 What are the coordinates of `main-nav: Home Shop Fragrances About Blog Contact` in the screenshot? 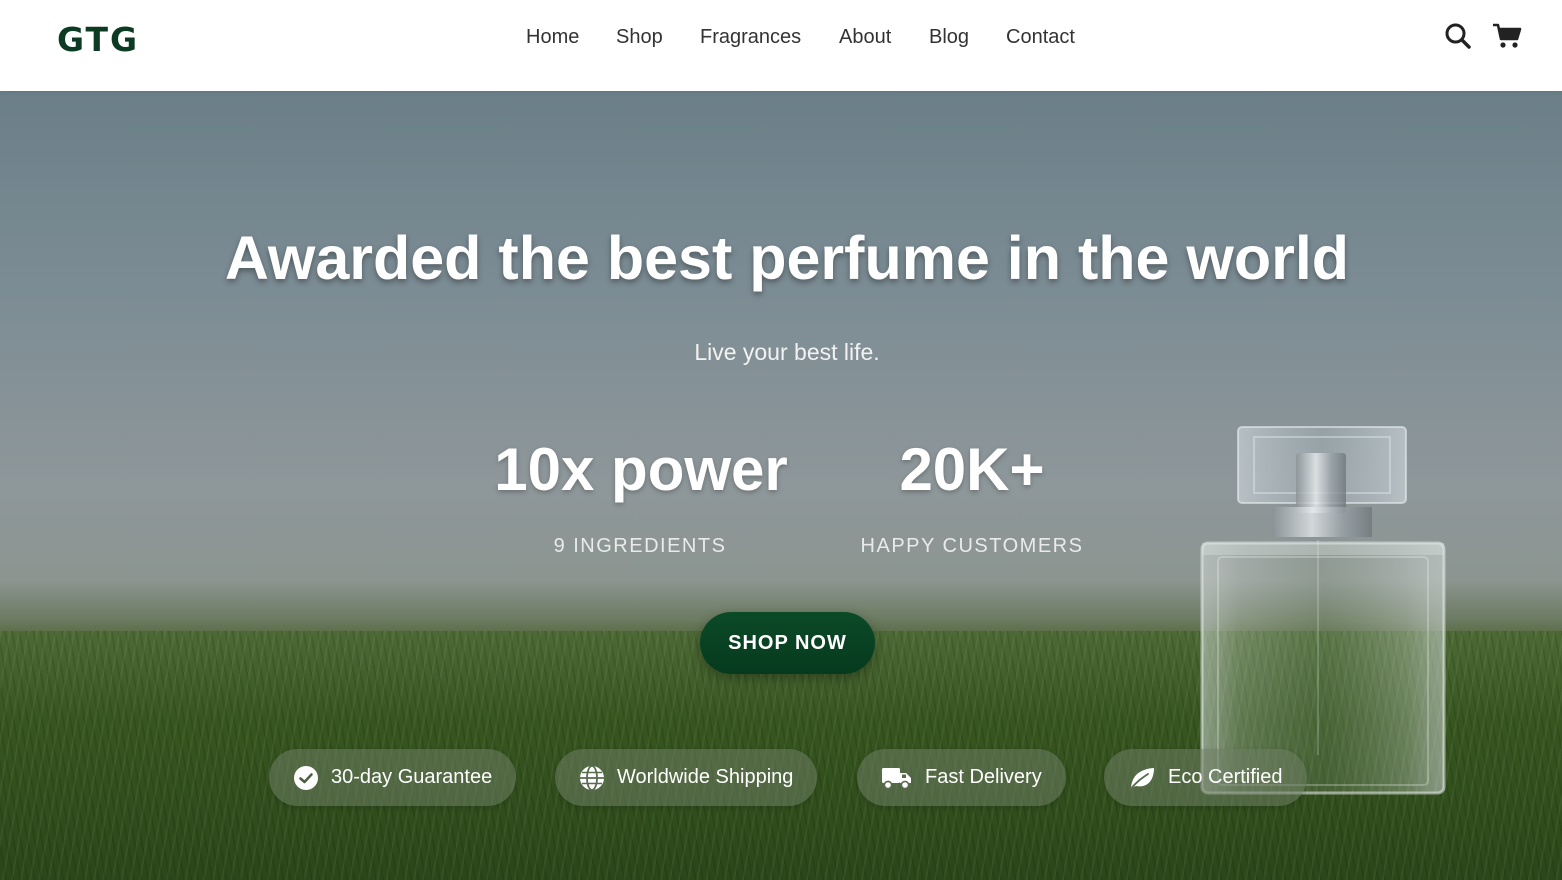 It's located at (781, 39).